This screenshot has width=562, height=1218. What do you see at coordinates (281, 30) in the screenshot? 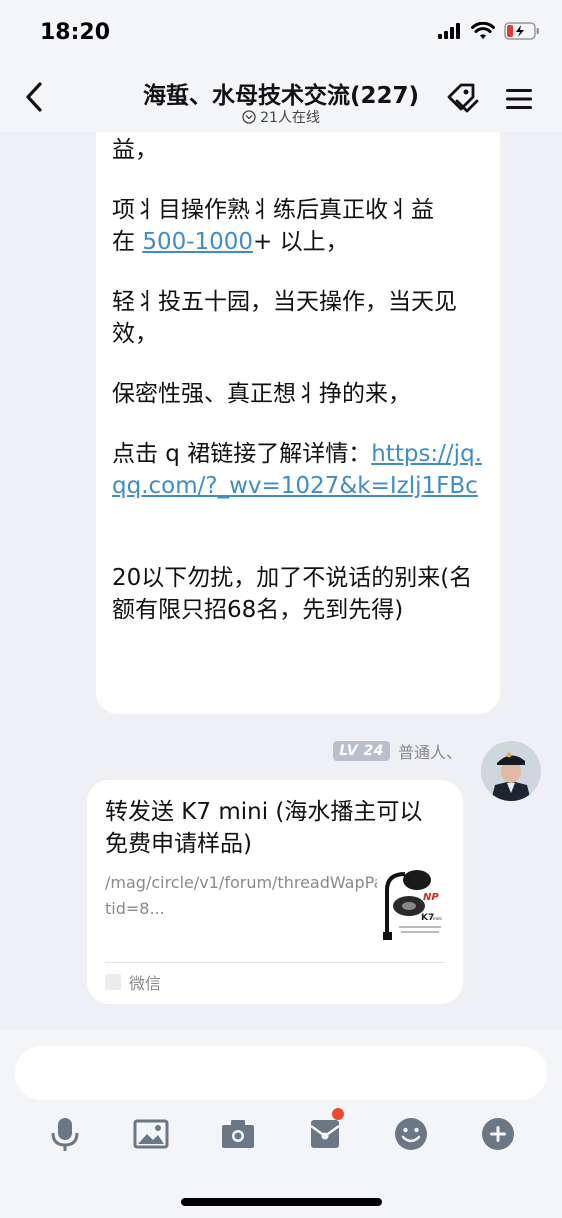
I see `status-bar: 18:20` at bounding box center [281, 30].